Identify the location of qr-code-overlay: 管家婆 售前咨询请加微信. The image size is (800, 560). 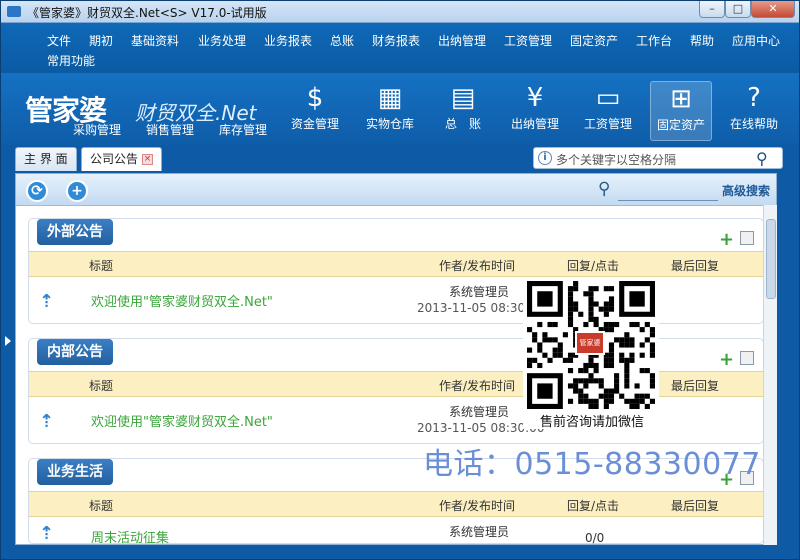
(591, 354).